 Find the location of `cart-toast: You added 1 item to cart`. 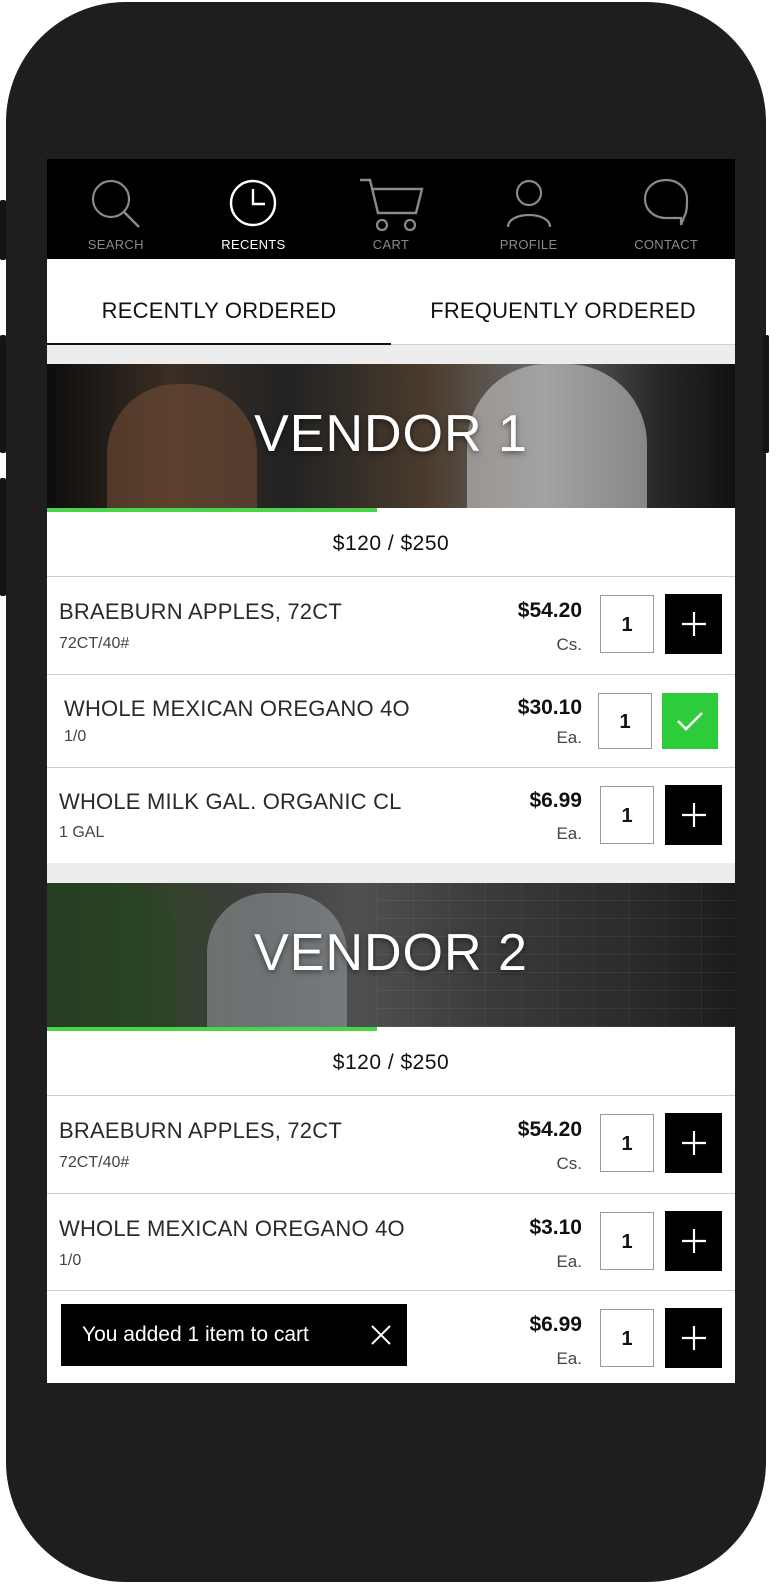

cart-toast: You added 1 item to cart is located at coordinates (234, 1335).